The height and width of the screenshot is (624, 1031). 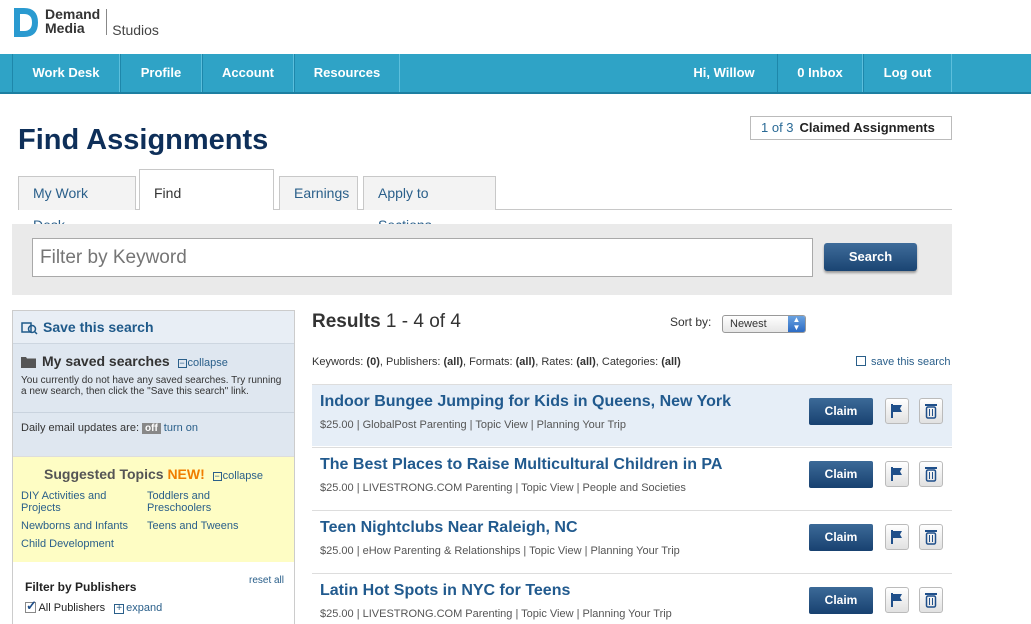 I want to click on daily-email-label: Daily email updates are:, so click(x=80, y=428).